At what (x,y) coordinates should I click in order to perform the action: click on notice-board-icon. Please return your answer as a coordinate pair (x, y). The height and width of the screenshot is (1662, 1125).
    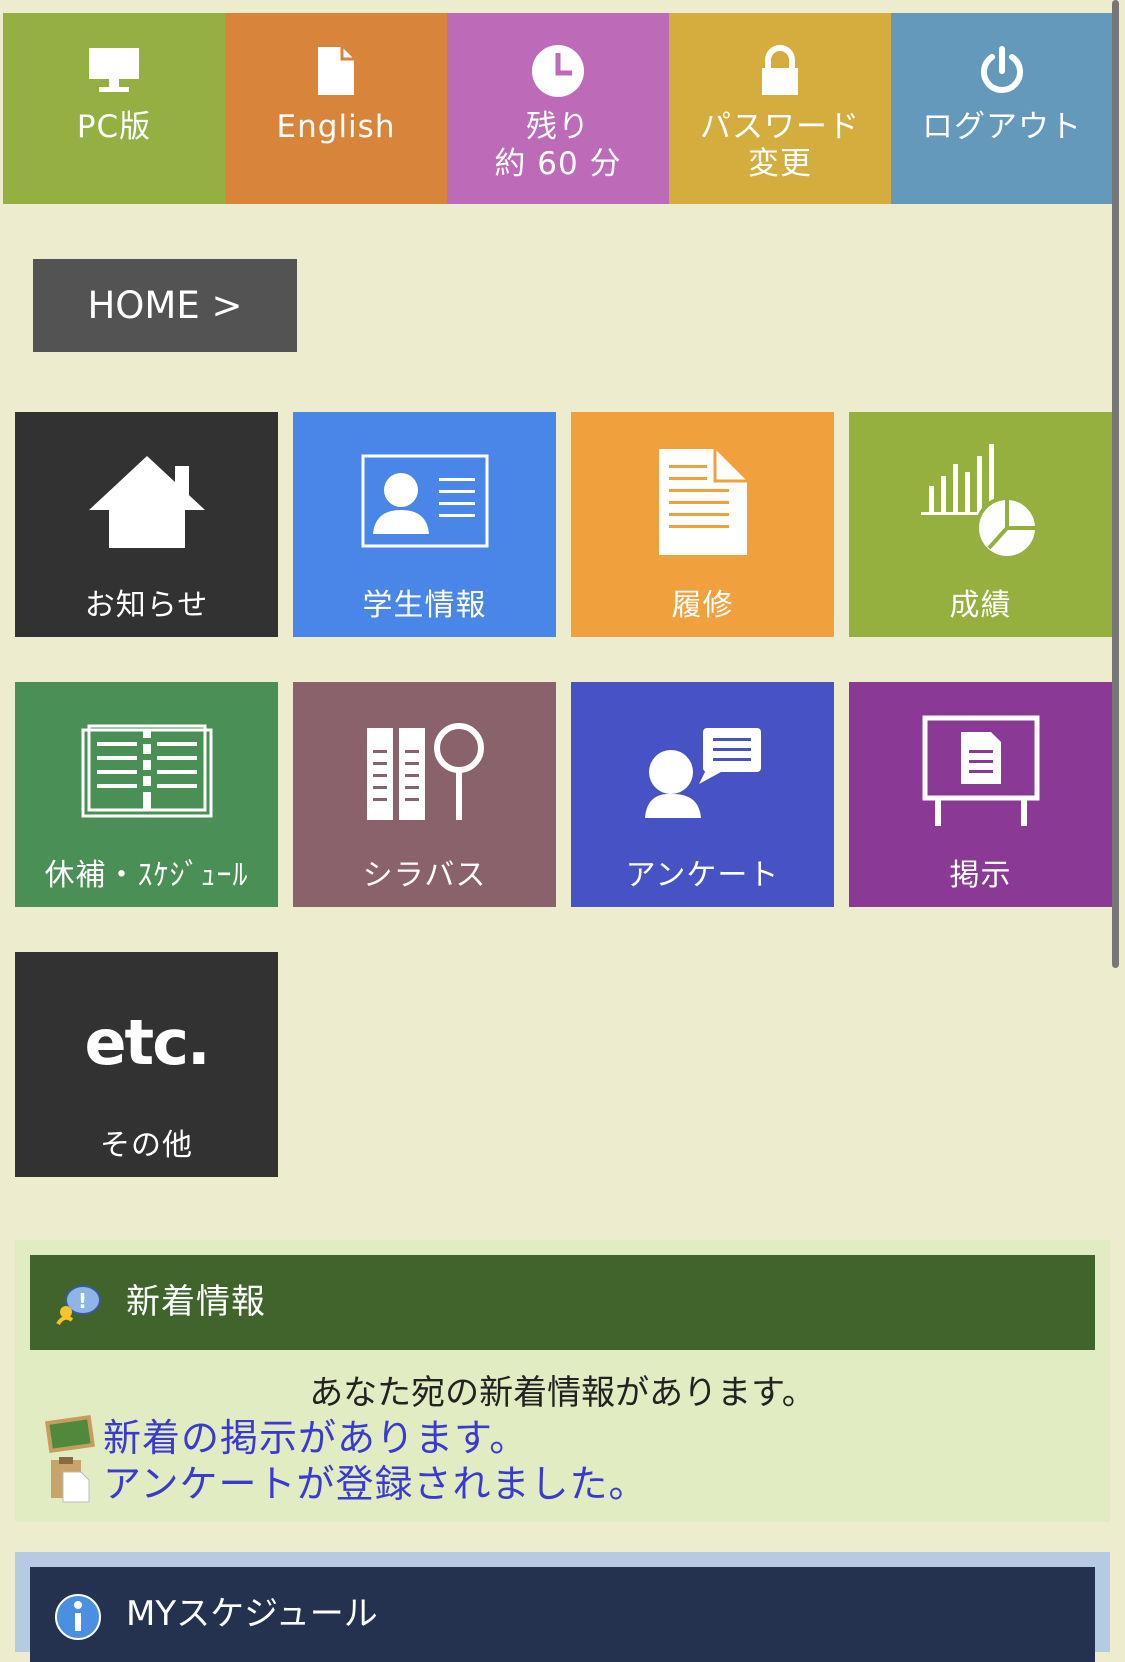
    Looking at the image, I should click on (980, 772).